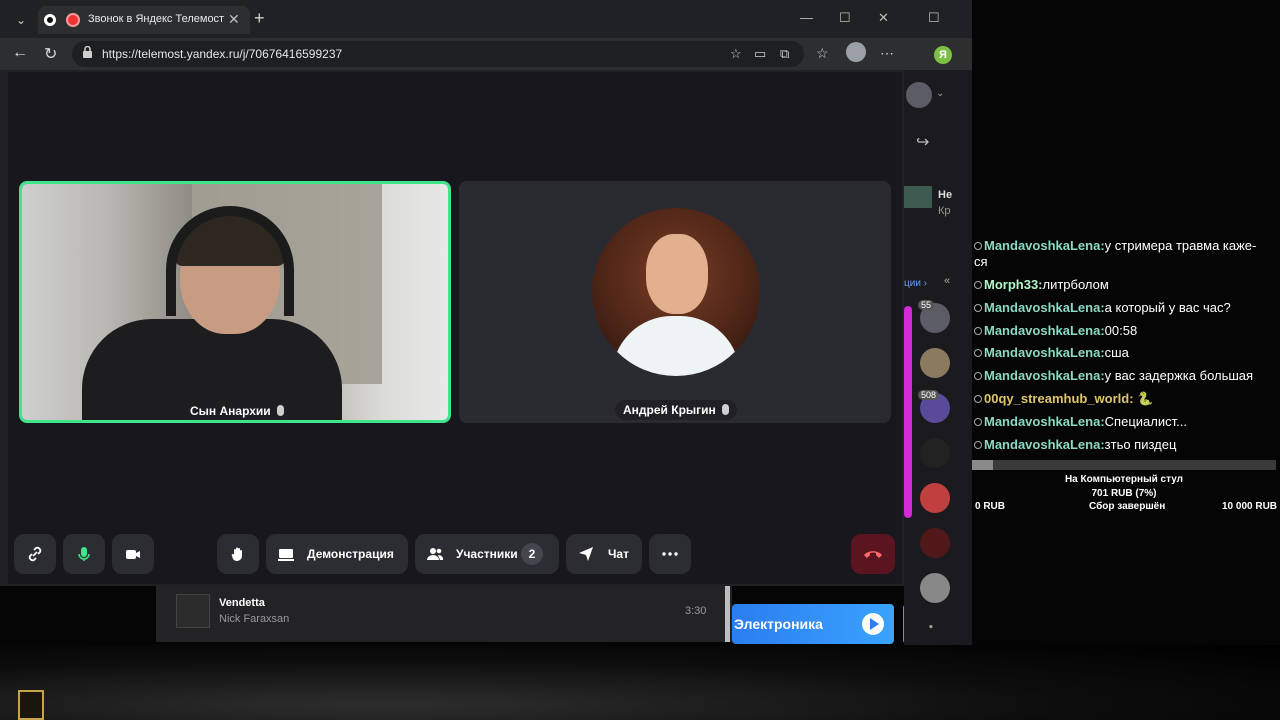  I want to click on screenshot-icon: ⧉, so click(784, 54).